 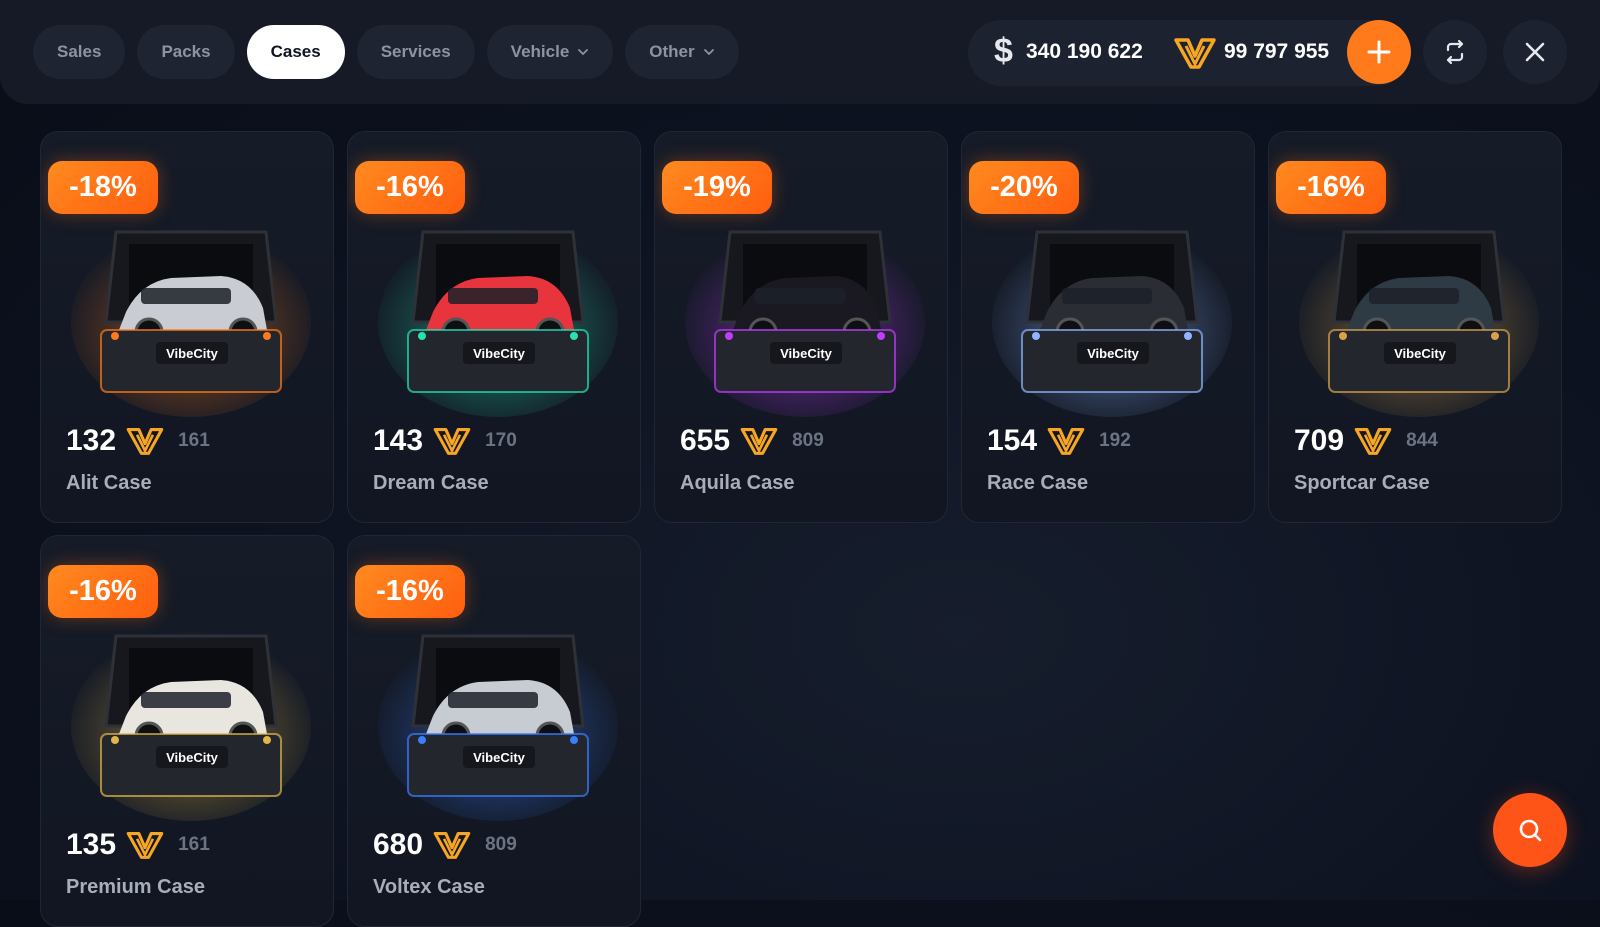 I want to click on case-price: 154, so click(x=1012, y=440).